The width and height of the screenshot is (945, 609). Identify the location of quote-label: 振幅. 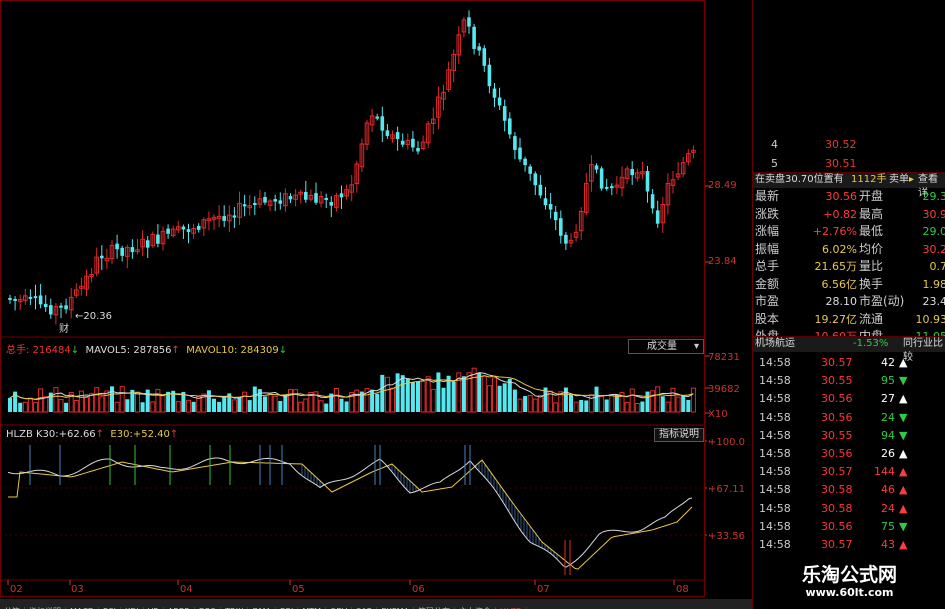
(767, 248).